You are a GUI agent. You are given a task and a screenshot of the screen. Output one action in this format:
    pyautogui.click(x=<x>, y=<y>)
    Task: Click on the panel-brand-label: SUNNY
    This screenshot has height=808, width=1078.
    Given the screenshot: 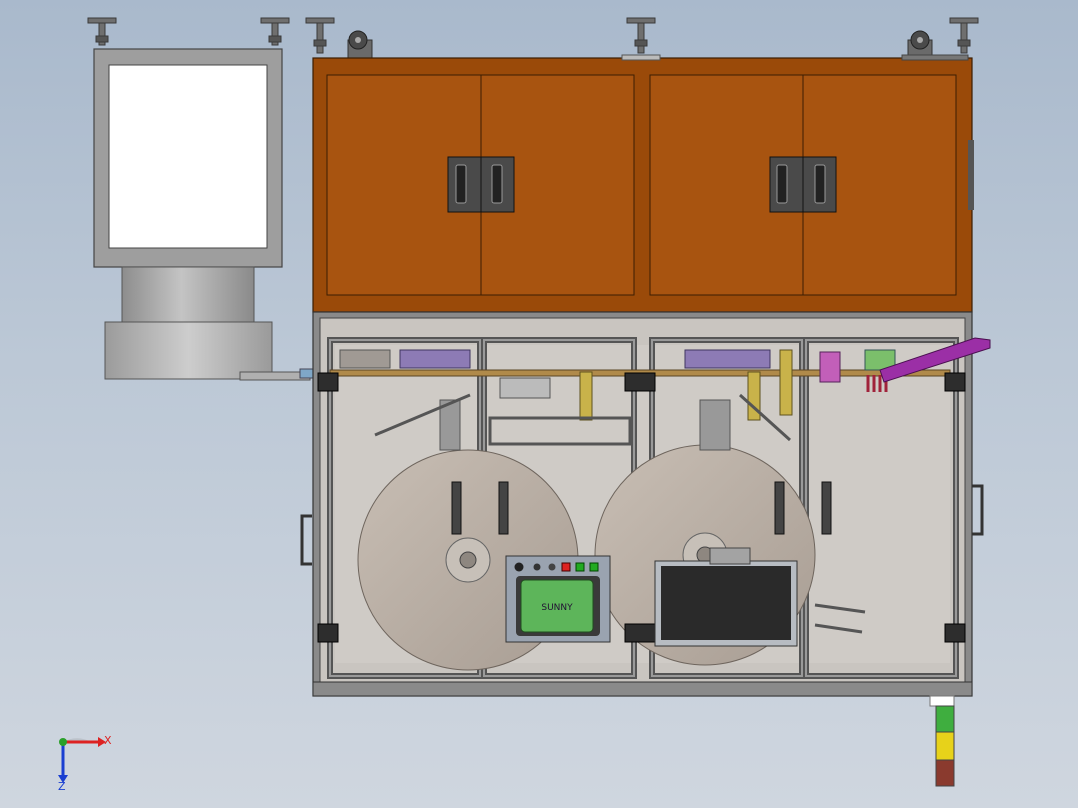 What is the action you would take?
    pyautogui.click(x=557, y=608)
    